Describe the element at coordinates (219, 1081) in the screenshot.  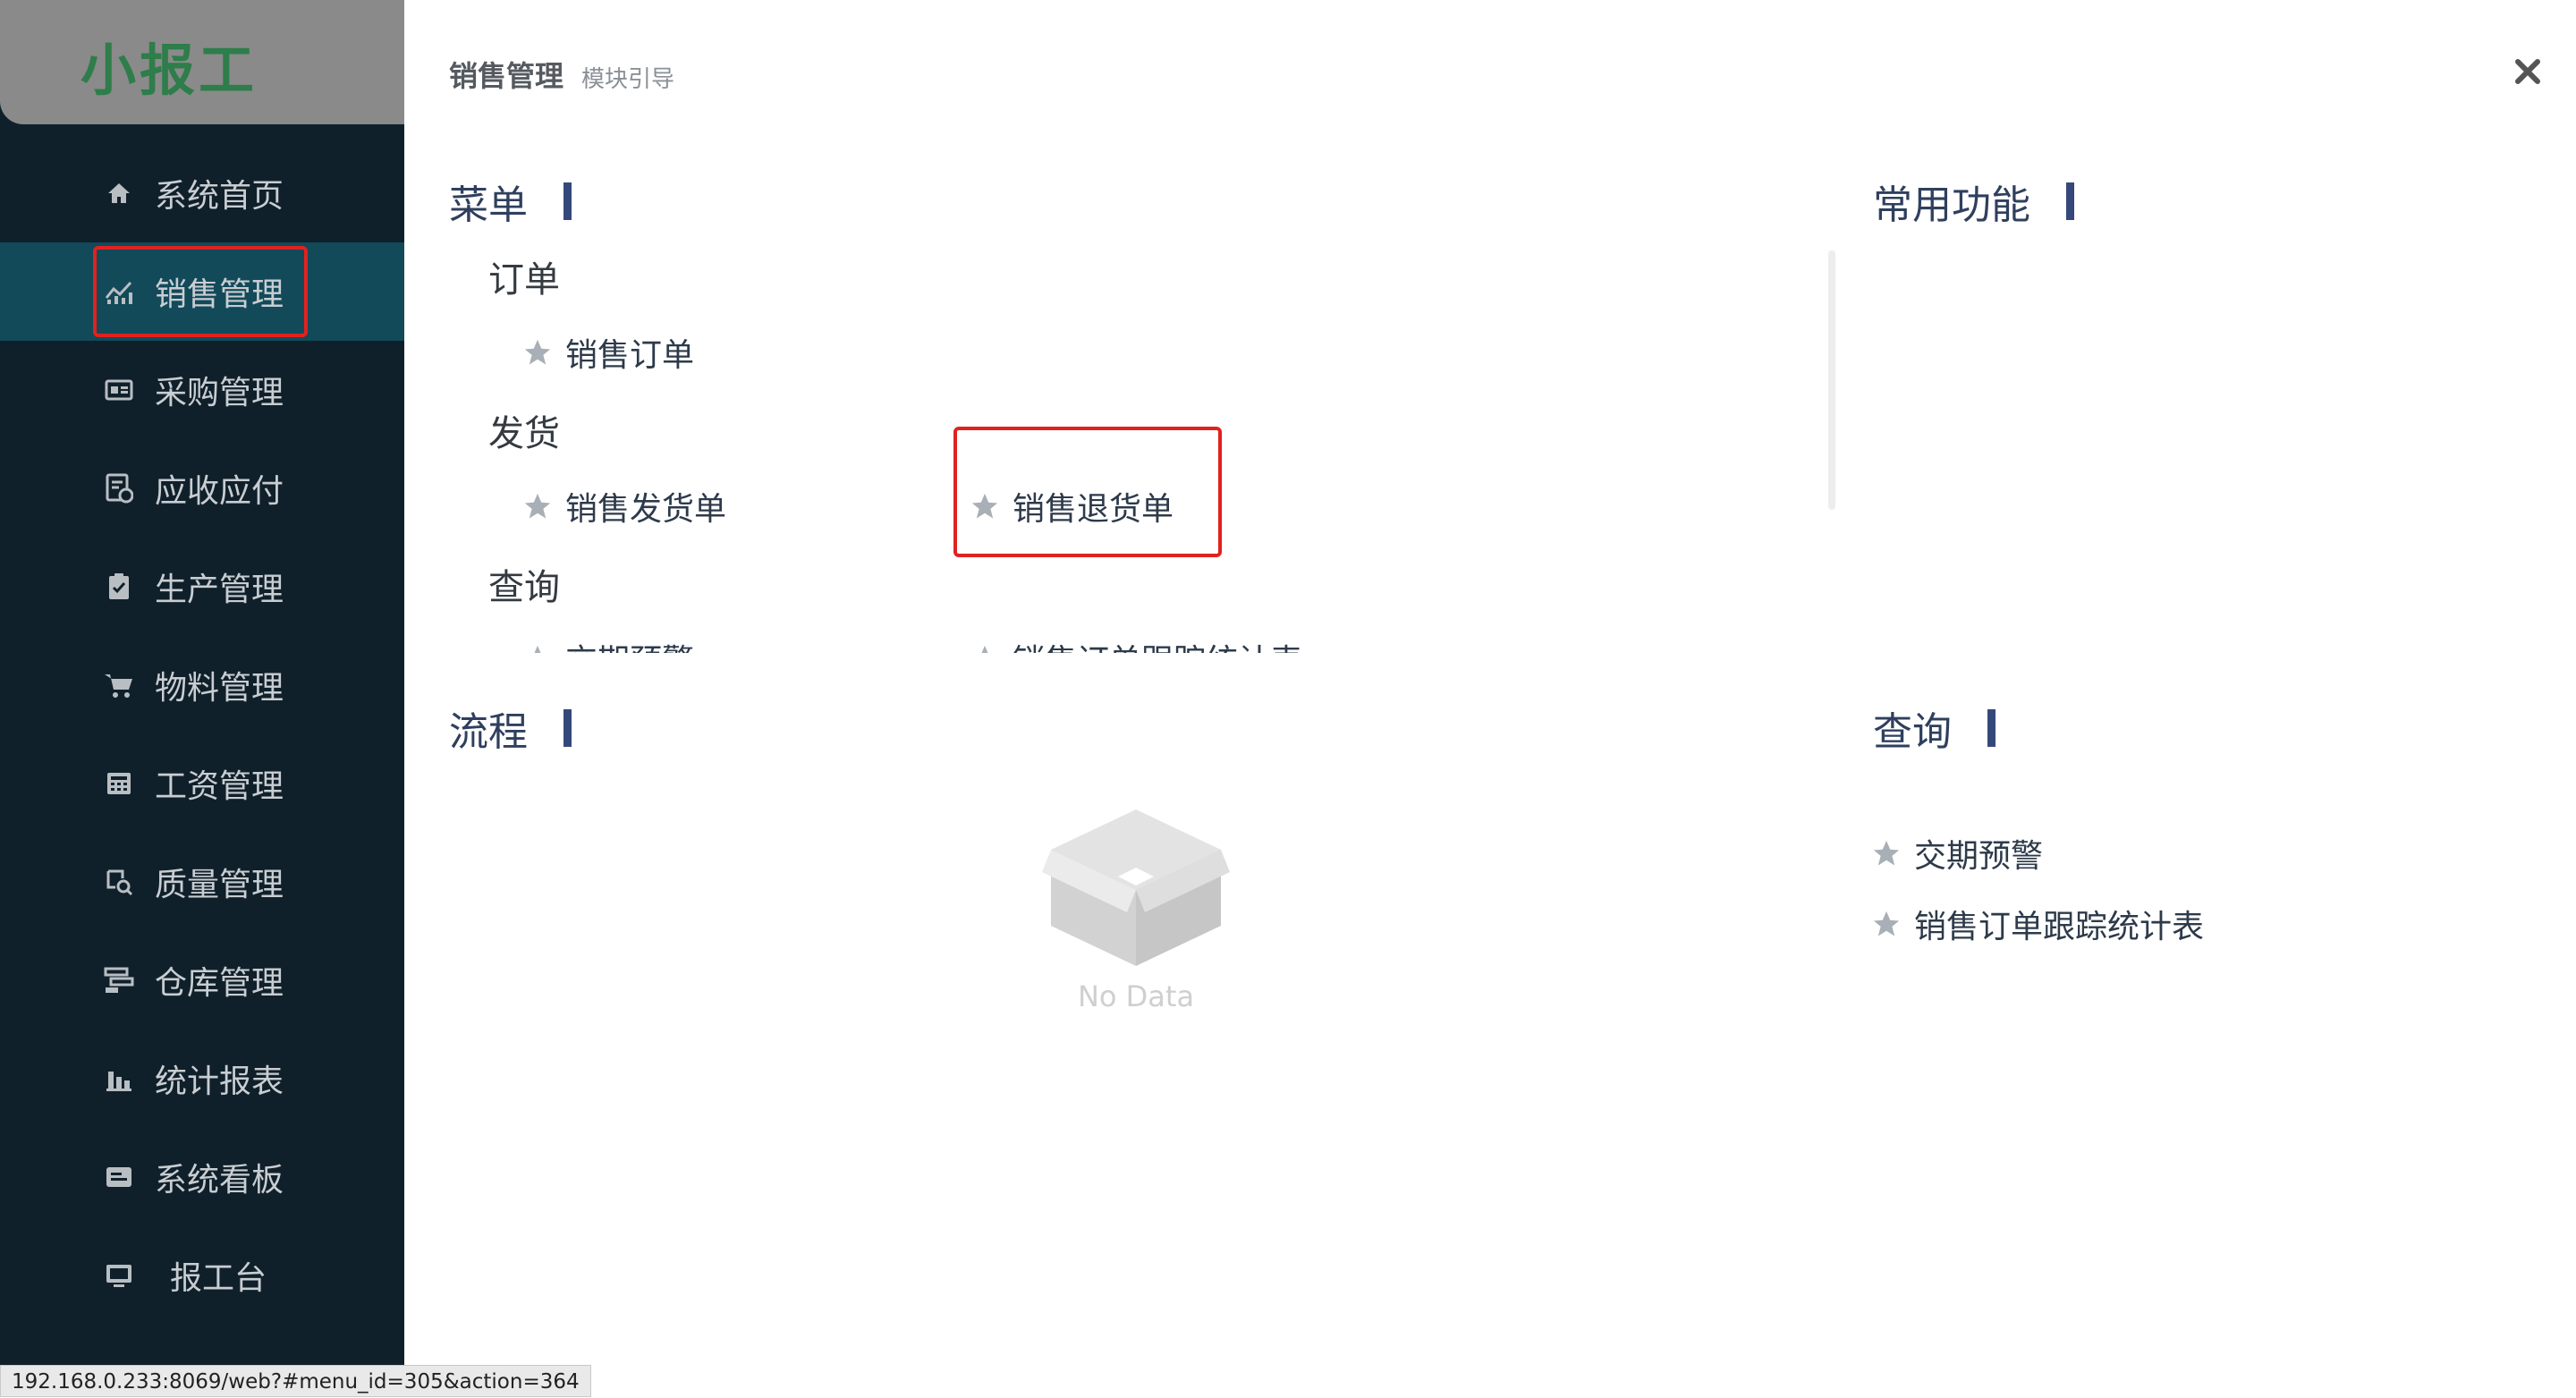
I see `sidebar-item-label: 统计报表` at that location.